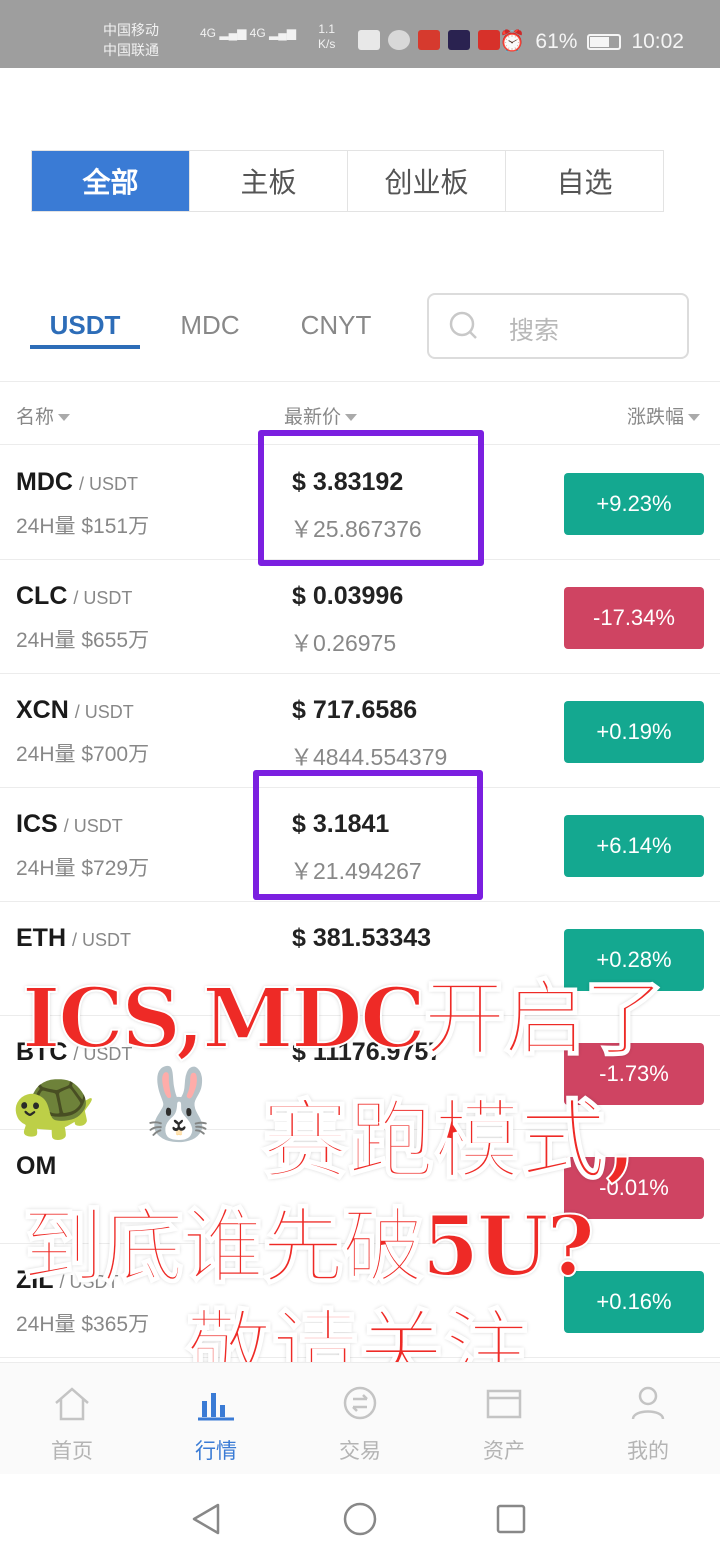 The image size is (720, 1560). What do you see at coordinates (43, 415) in the screenshot?
I see `sort-by-name: 名称` at bounding box center [43, 415].